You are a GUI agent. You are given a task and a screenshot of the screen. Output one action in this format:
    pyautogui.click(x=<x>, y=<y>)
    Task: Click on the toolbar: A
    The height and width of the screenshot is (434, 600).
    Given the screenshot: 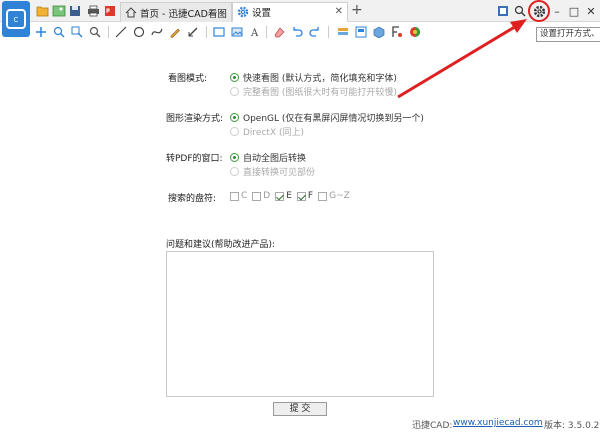 What is the action you would take?
    pyautogui.click(x=300, y=32)
    